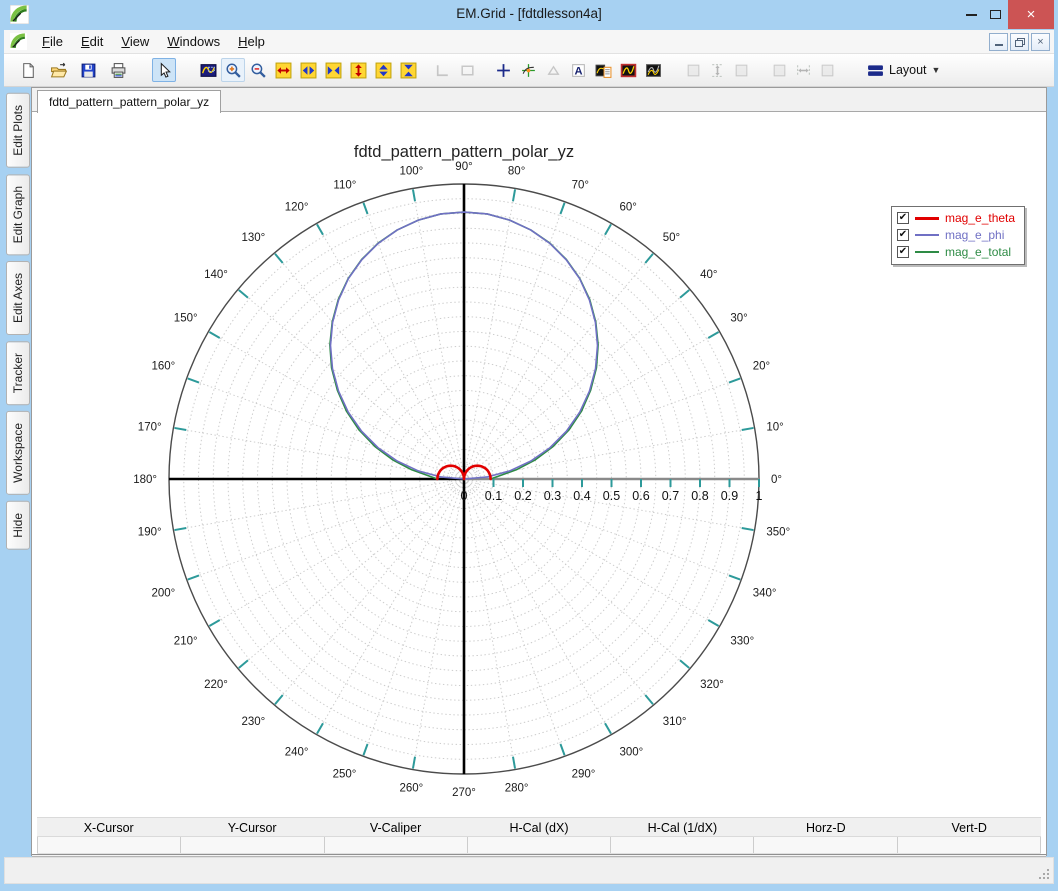  Describe the element at coordinates (708, 275) in the screenshot. I see `svg-text: 40°` at that location.